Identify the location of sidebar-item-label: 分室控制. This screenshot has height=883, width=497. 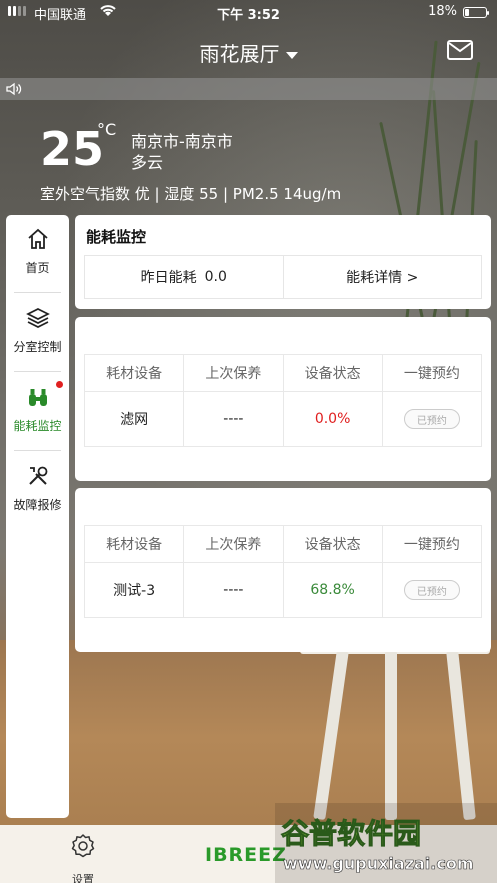
(37, 347).